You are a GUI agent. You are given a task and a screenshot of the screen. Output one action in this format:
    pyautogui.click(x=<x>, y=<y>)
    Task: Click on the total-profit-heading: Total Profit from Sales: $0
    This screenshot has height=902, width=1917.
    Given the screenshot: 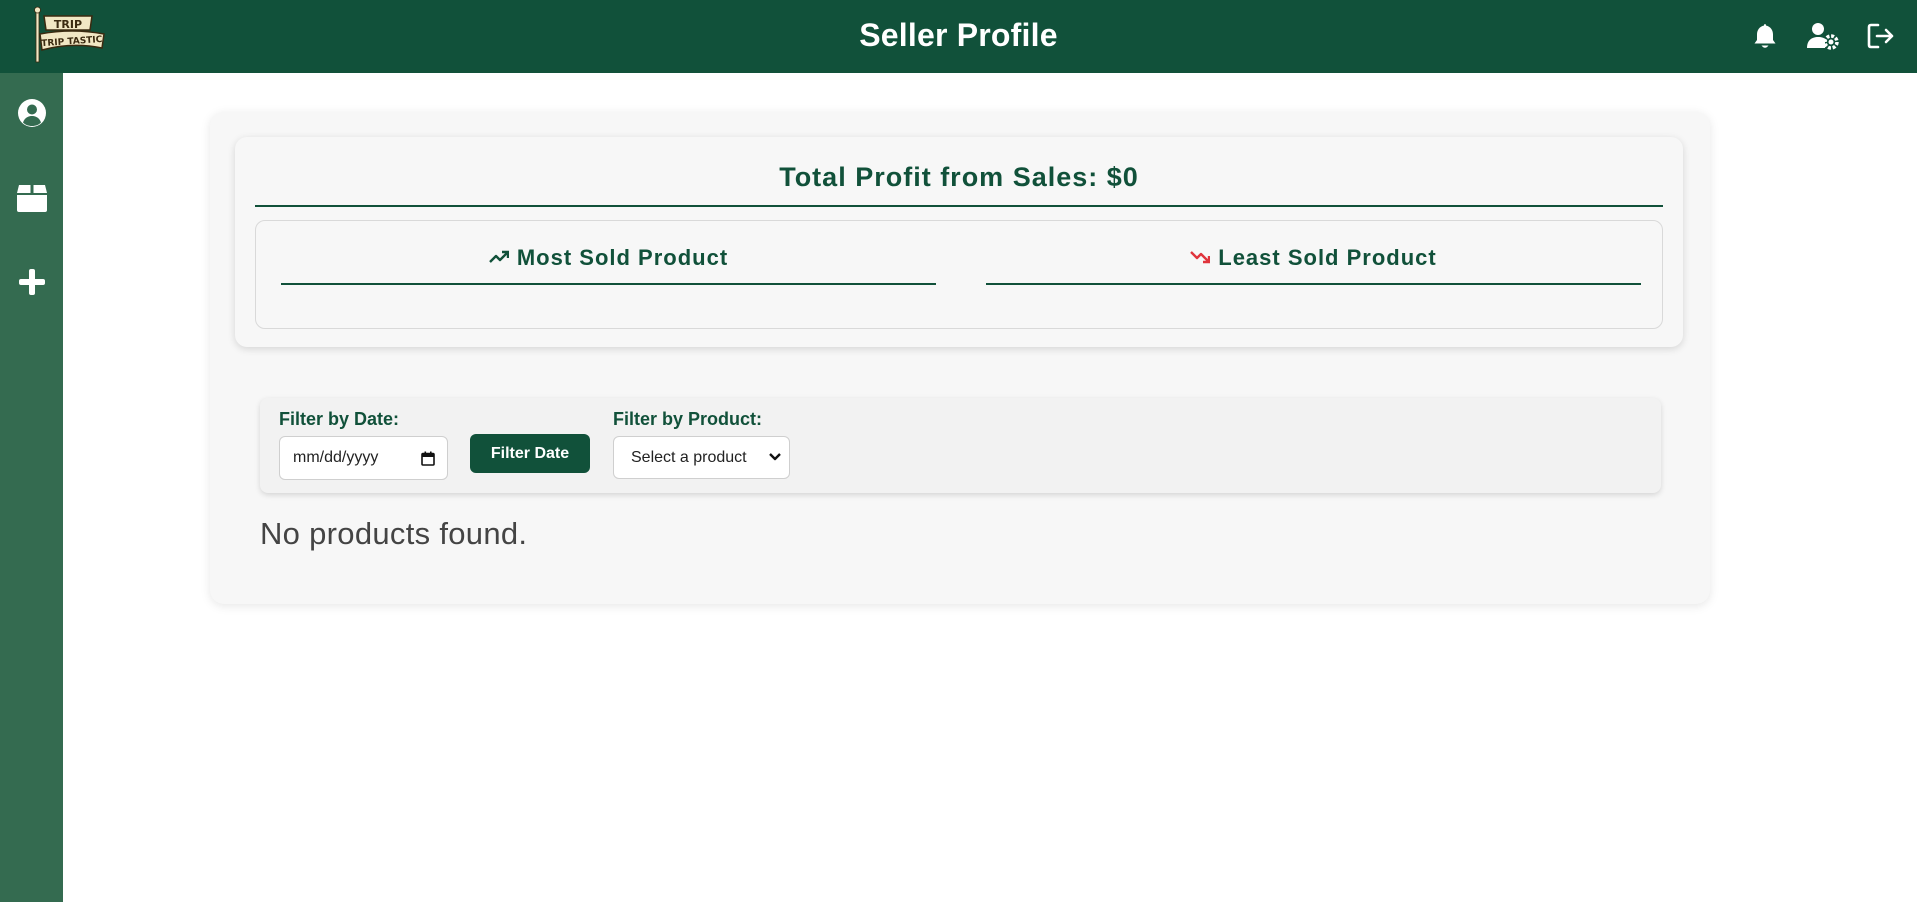 What is the action you would take?
    pyautogui.click(x=959, y=181)
    